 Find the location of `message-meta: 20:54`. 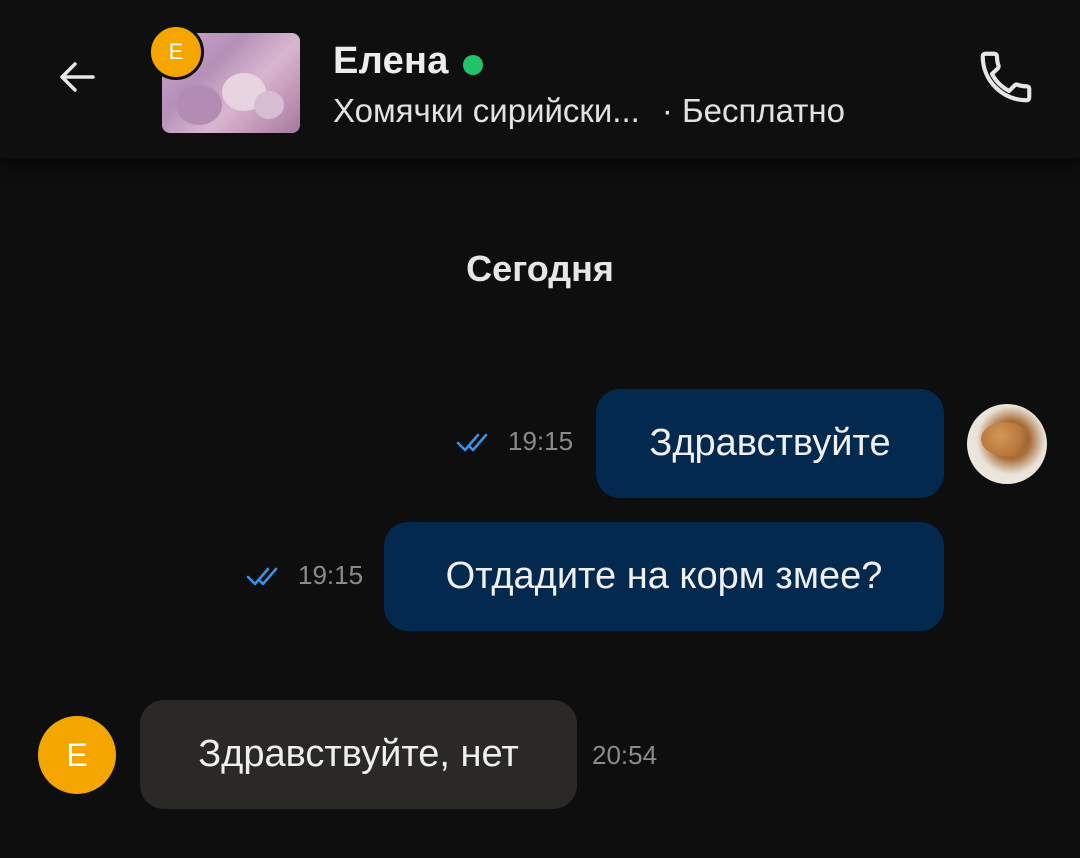

message-meta: 20:54 is located at coordinates (624, 755).